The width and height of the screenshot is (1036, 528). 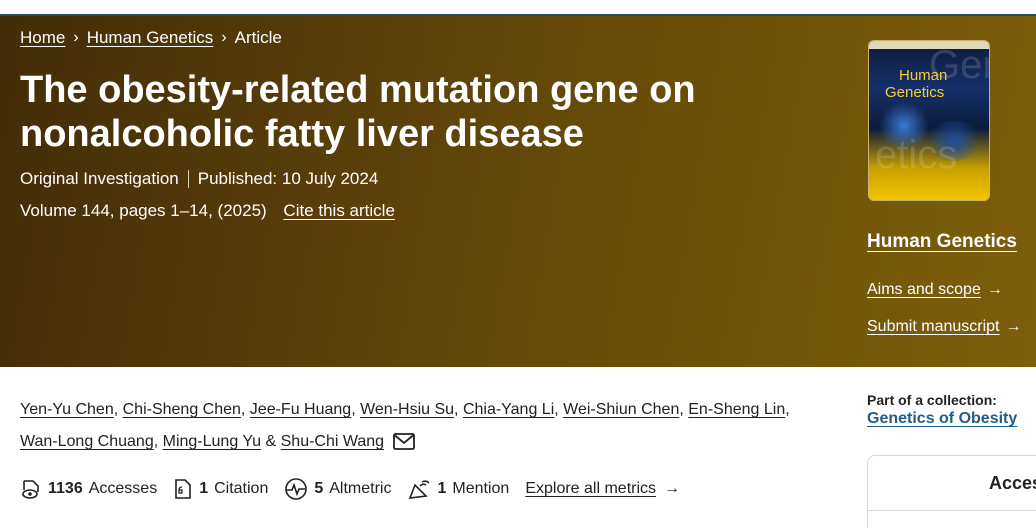 What do you see at coordinates (188, 179) in the screenshot?
I see `meta-divider` at bounding box center [188, 179].